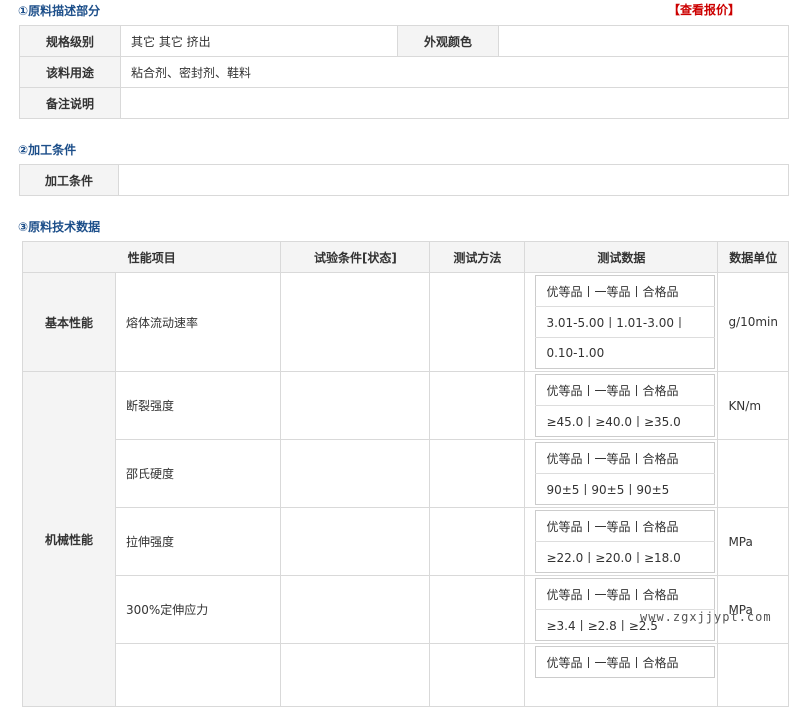 This screenshot has height=707, width=797. Describe the element at coordinates (59, 11) in the screenshot. I see `section1-title: ①原料描述部分` at that location.